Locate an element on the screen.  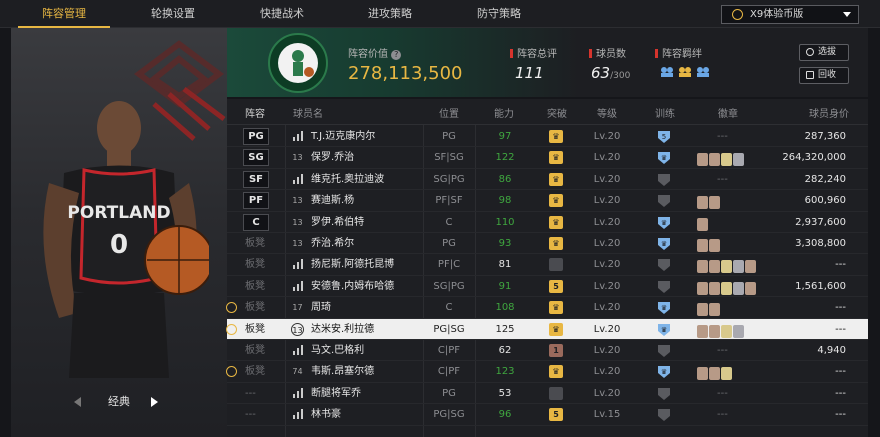
breakthrough-icon: ♛ is located at coordinates (556, 308).